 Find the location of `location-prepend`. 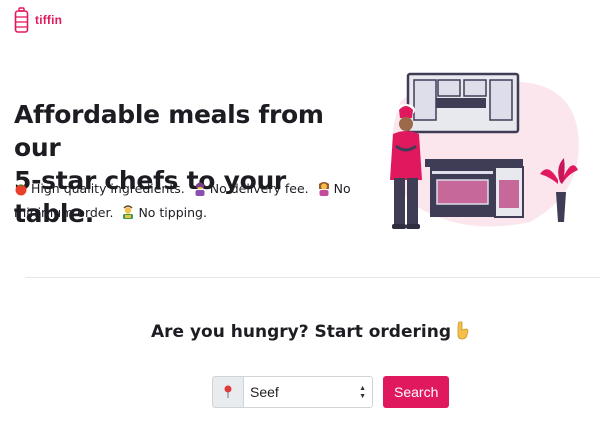

location-prepend is located at coordinates (227, 392).